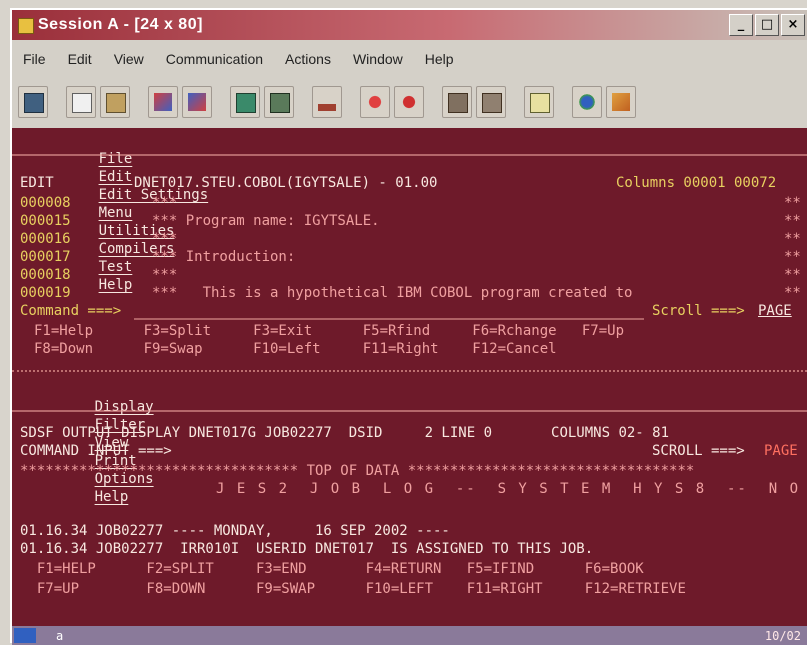 Image resolution: width=807 pixels, height=645 pixels. Describe the element at coordinates (457, 102) in the screenshot. I see `print-icon` at that location.